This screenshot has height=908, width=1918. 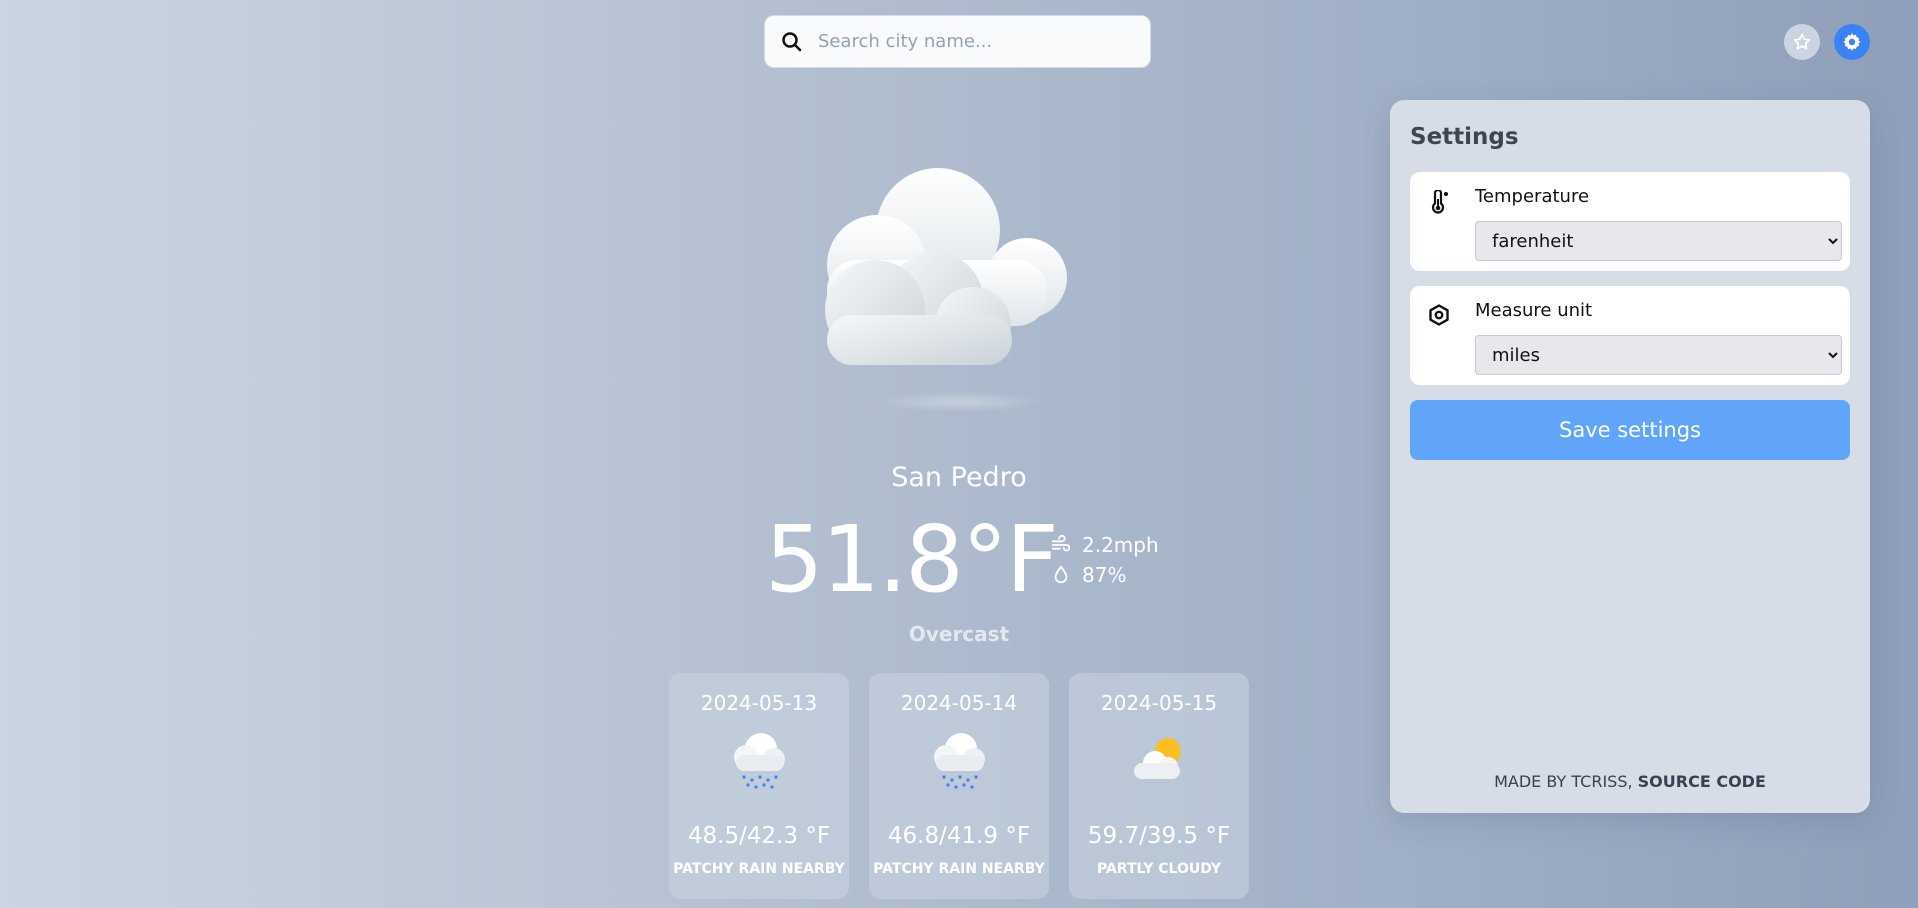 What do you see at coordinates (1159, 836) in the screenshot?
I see `forecast-temp-range: 59.7/39.5 °F` at bounding box center [1159, 836].